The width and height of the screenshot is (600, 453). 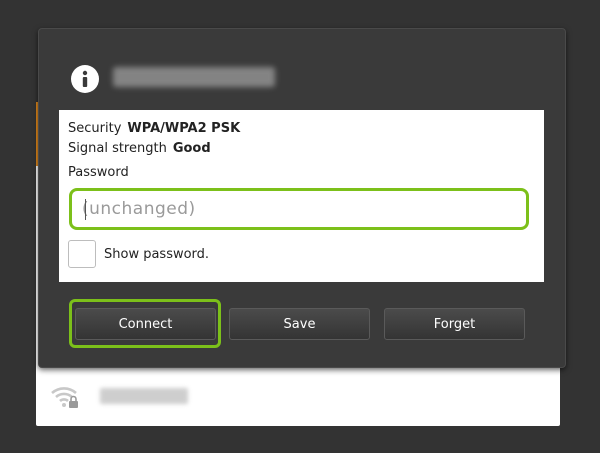 What do you see at coordinates (191, 148) in the screenshot?
I see `signal-value: Good` at bounding box center [191, 148].